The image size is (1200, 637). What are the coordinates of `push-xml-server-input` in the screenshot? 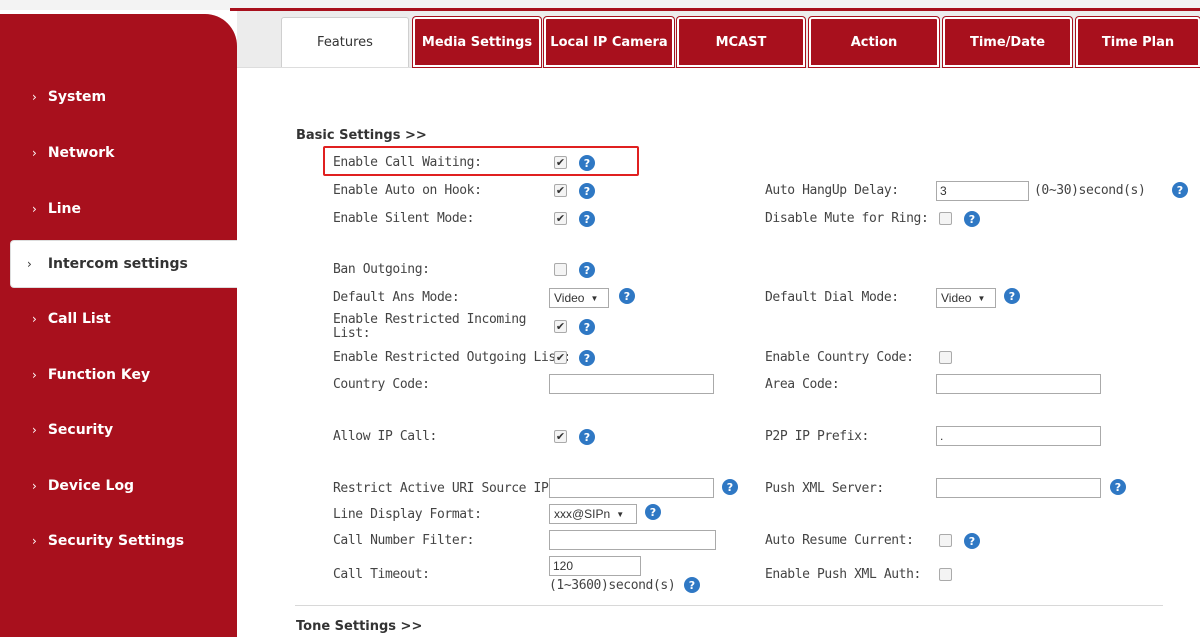 It's located at (1018, 488).